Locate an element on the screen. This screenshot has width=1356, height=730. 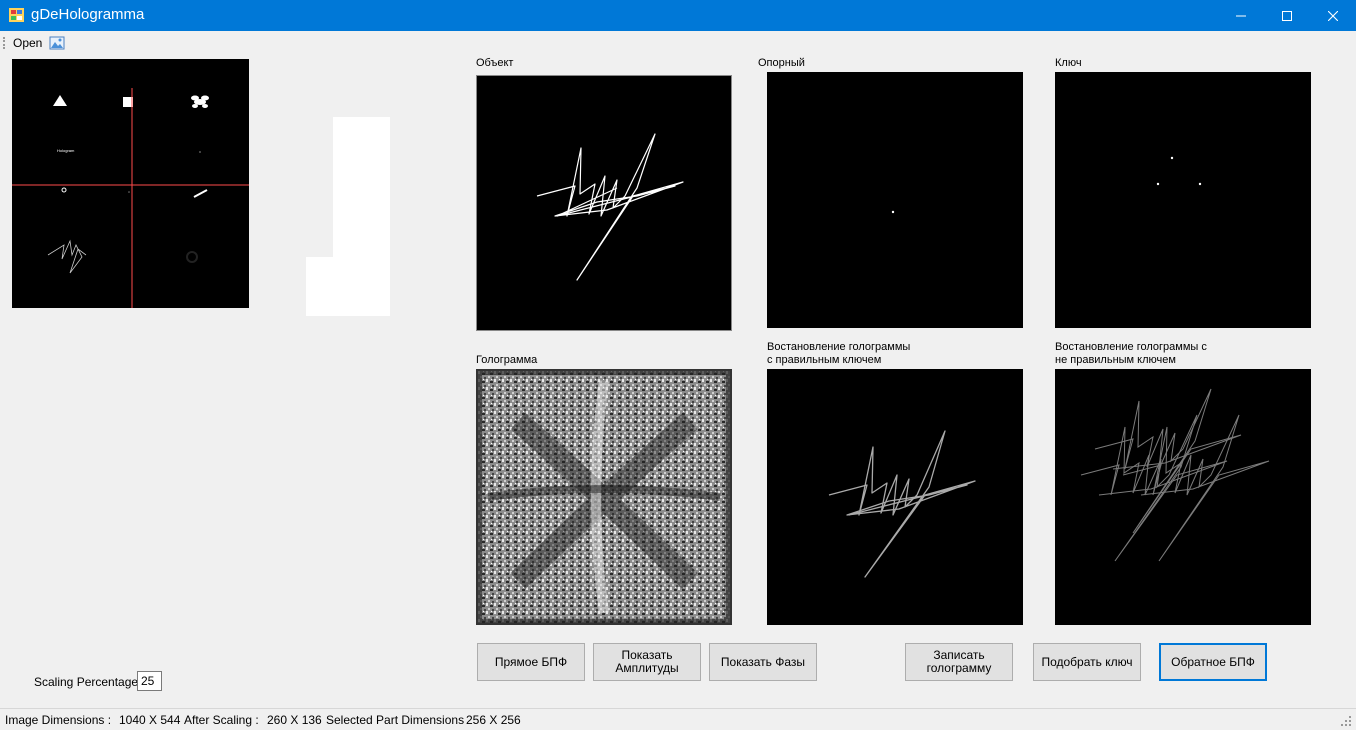
key-label: Ключ is located at coordinates (1068, 63).